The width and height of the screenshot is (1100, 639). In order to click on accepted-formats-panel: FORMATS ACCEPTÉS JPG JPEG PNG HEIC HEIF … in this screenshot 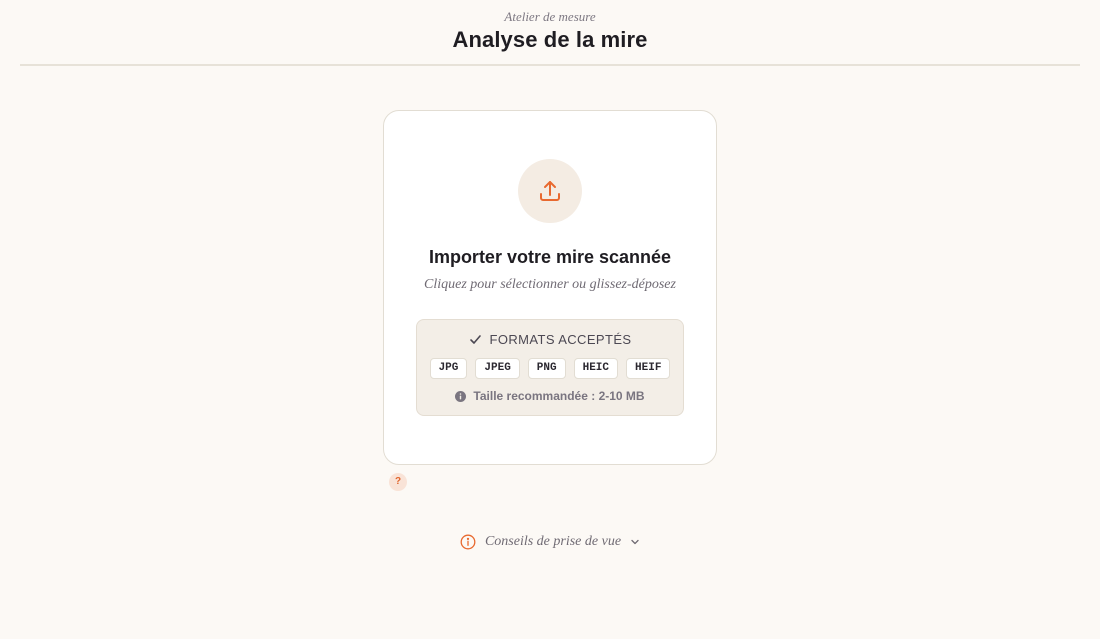, I will do `click(550, 367)`.